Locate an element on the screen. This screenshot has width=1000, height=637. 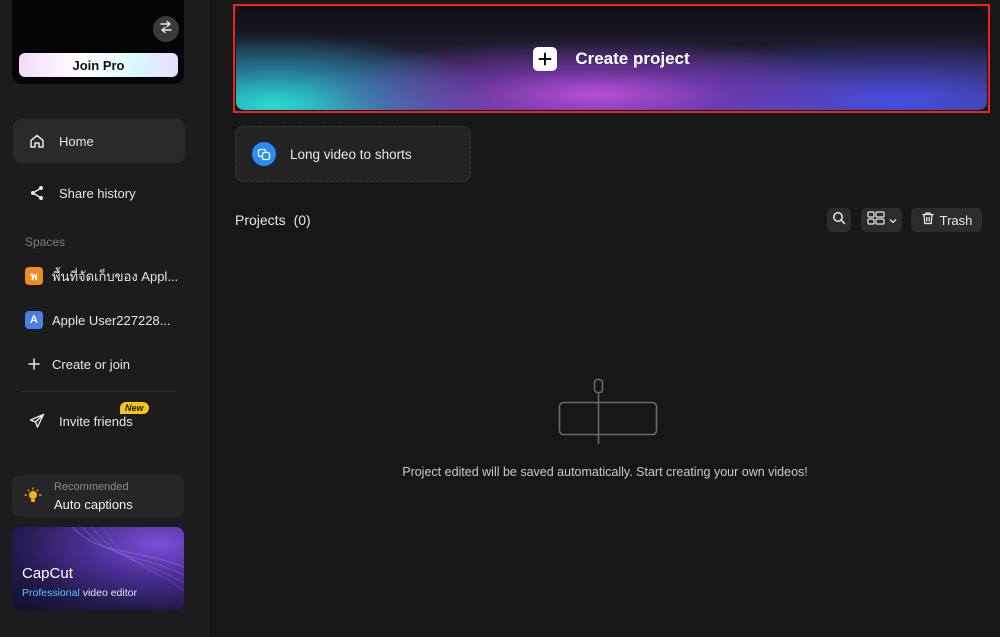
lightbulb-icon is located at coordinates (33, 498).